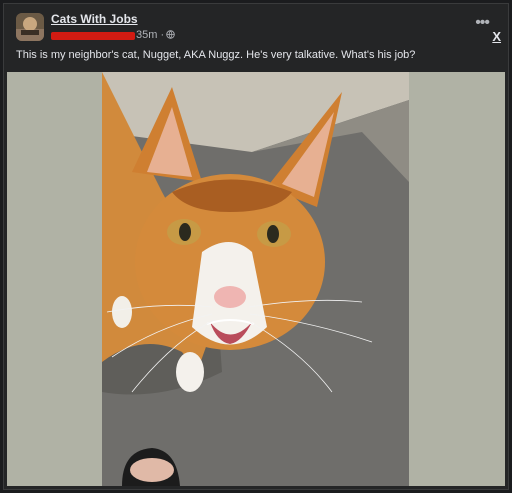 The image size is (512, 493). Describe the element at coordinates (150, 35) in the screenshot. I see `post-time: 35m ·` at that location.